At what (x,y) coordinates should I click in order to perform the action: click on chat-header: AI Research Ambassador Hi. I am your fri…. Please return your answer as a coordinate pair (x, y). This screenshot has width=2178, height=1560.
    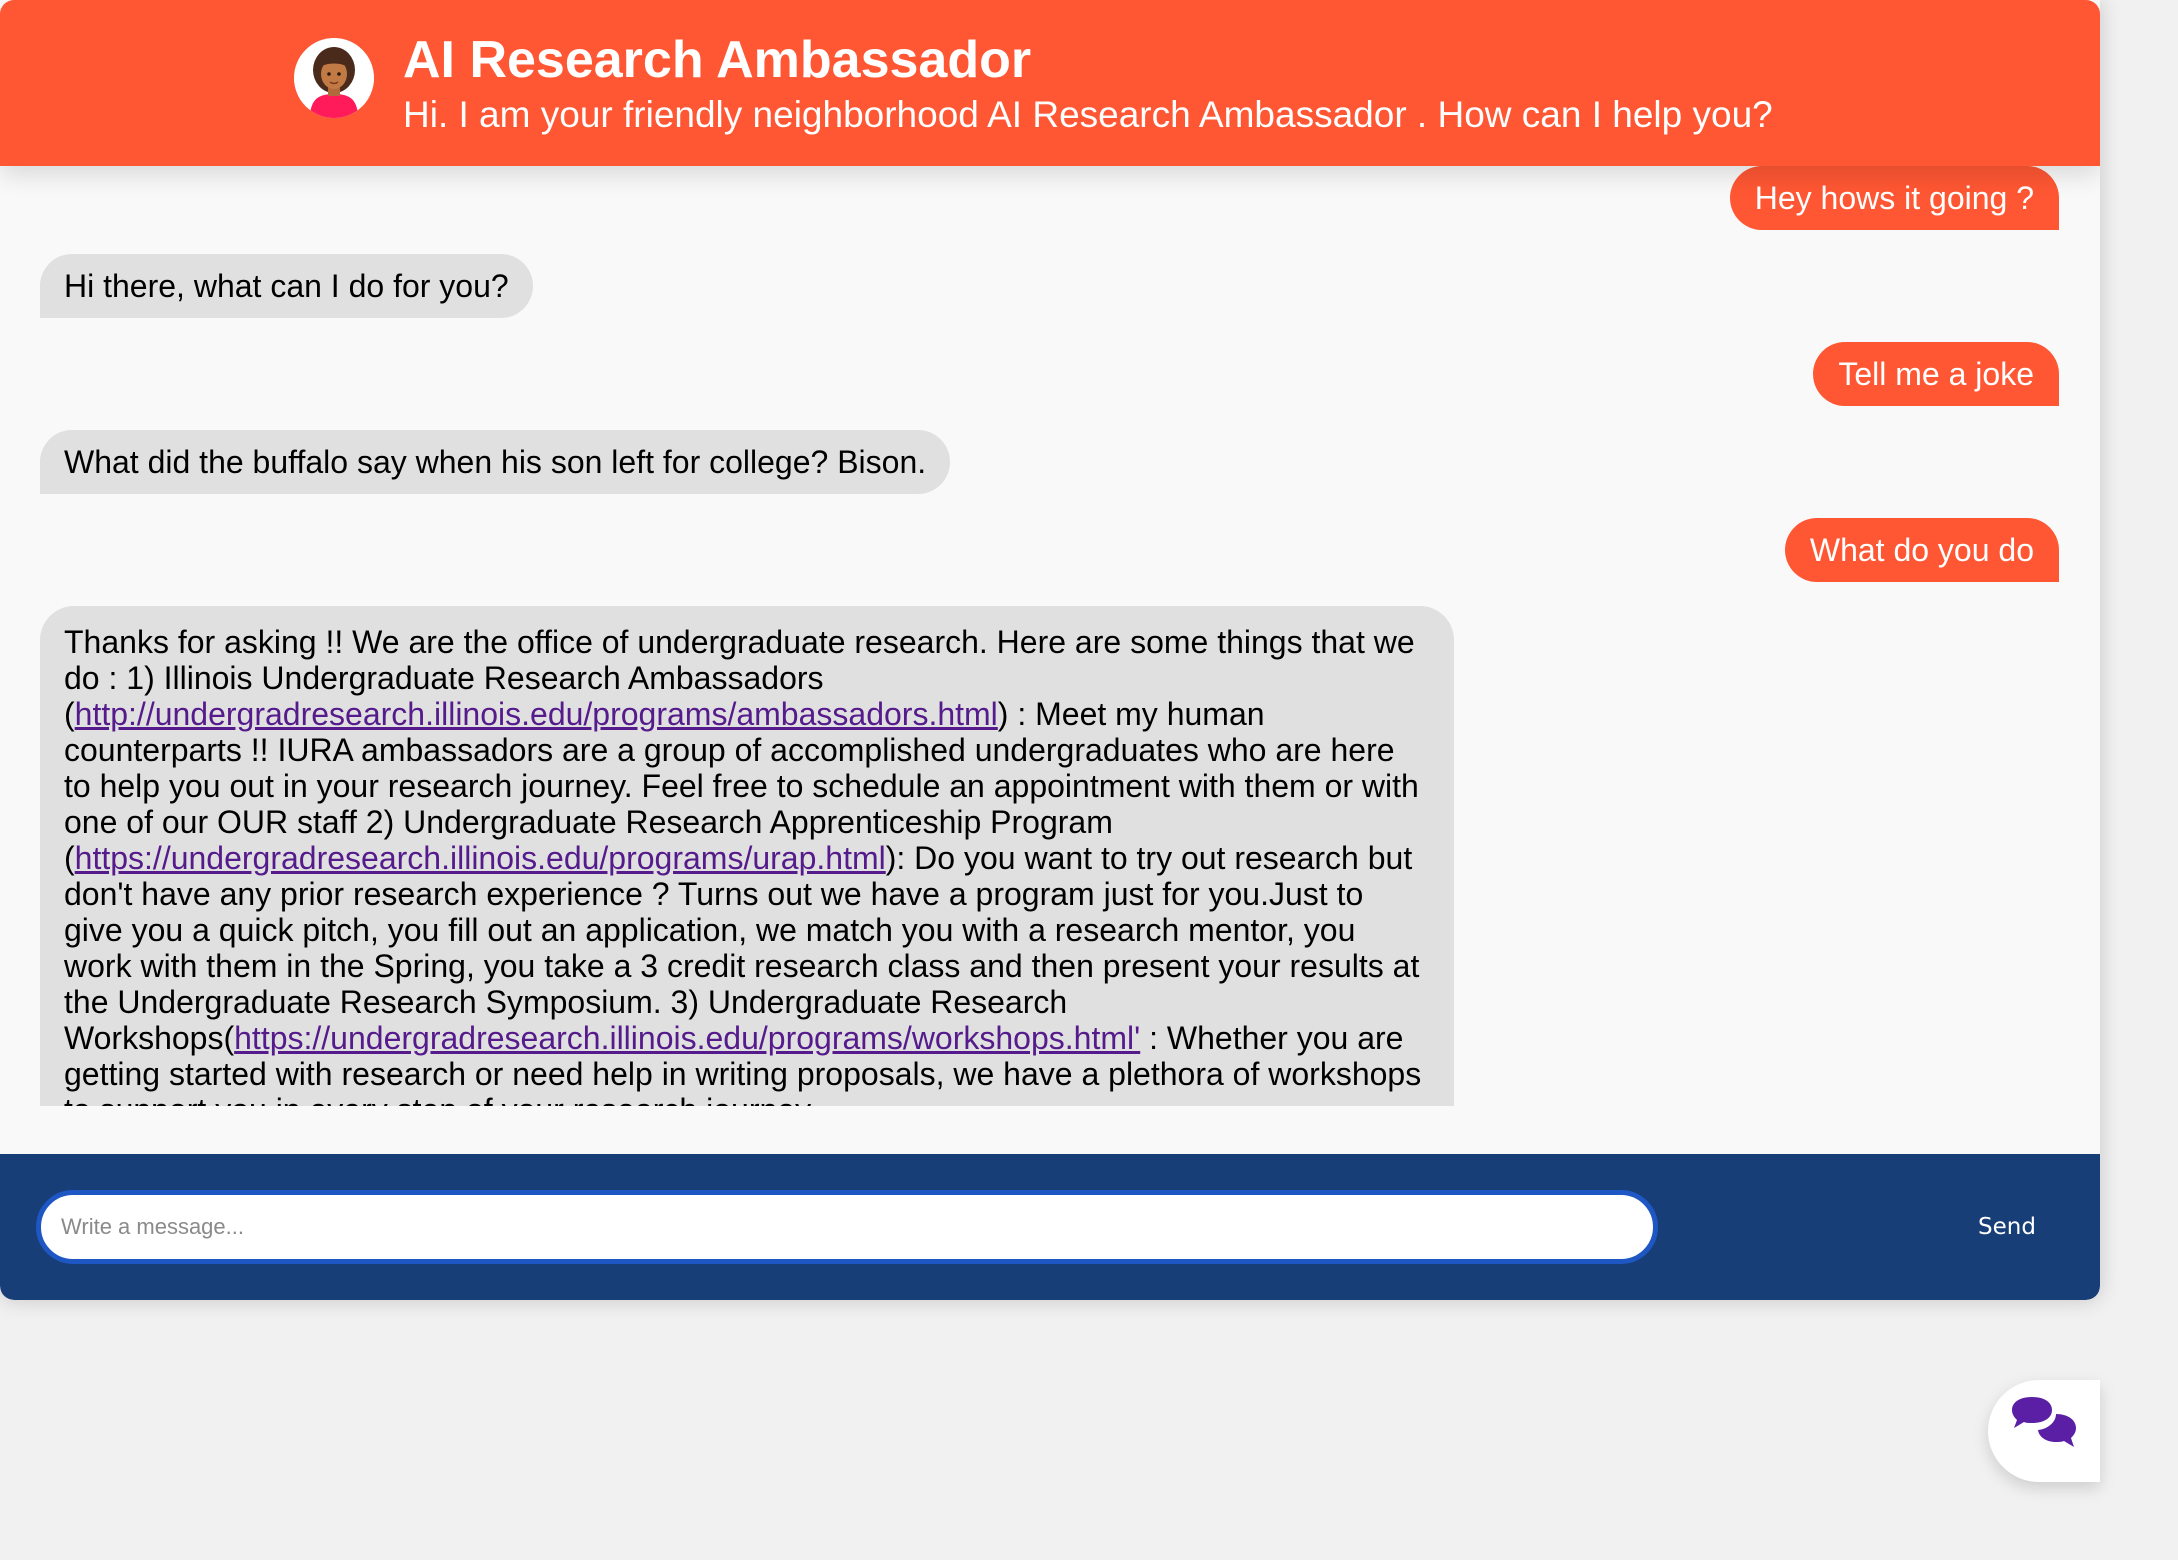
    Looking at the image, I should click on (1050, 83).